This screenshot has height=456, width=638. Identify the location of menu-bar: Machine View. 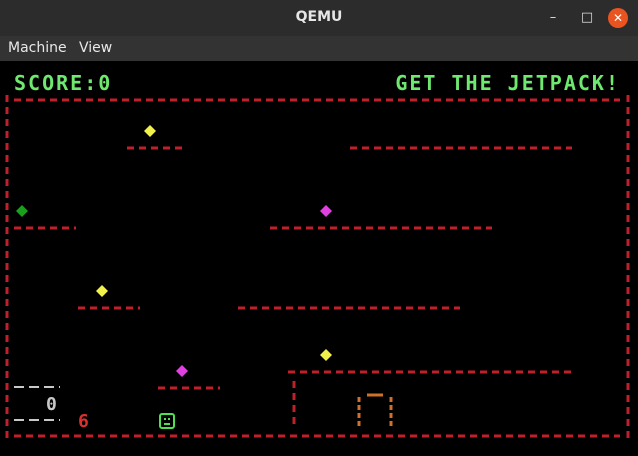
(319, 48).